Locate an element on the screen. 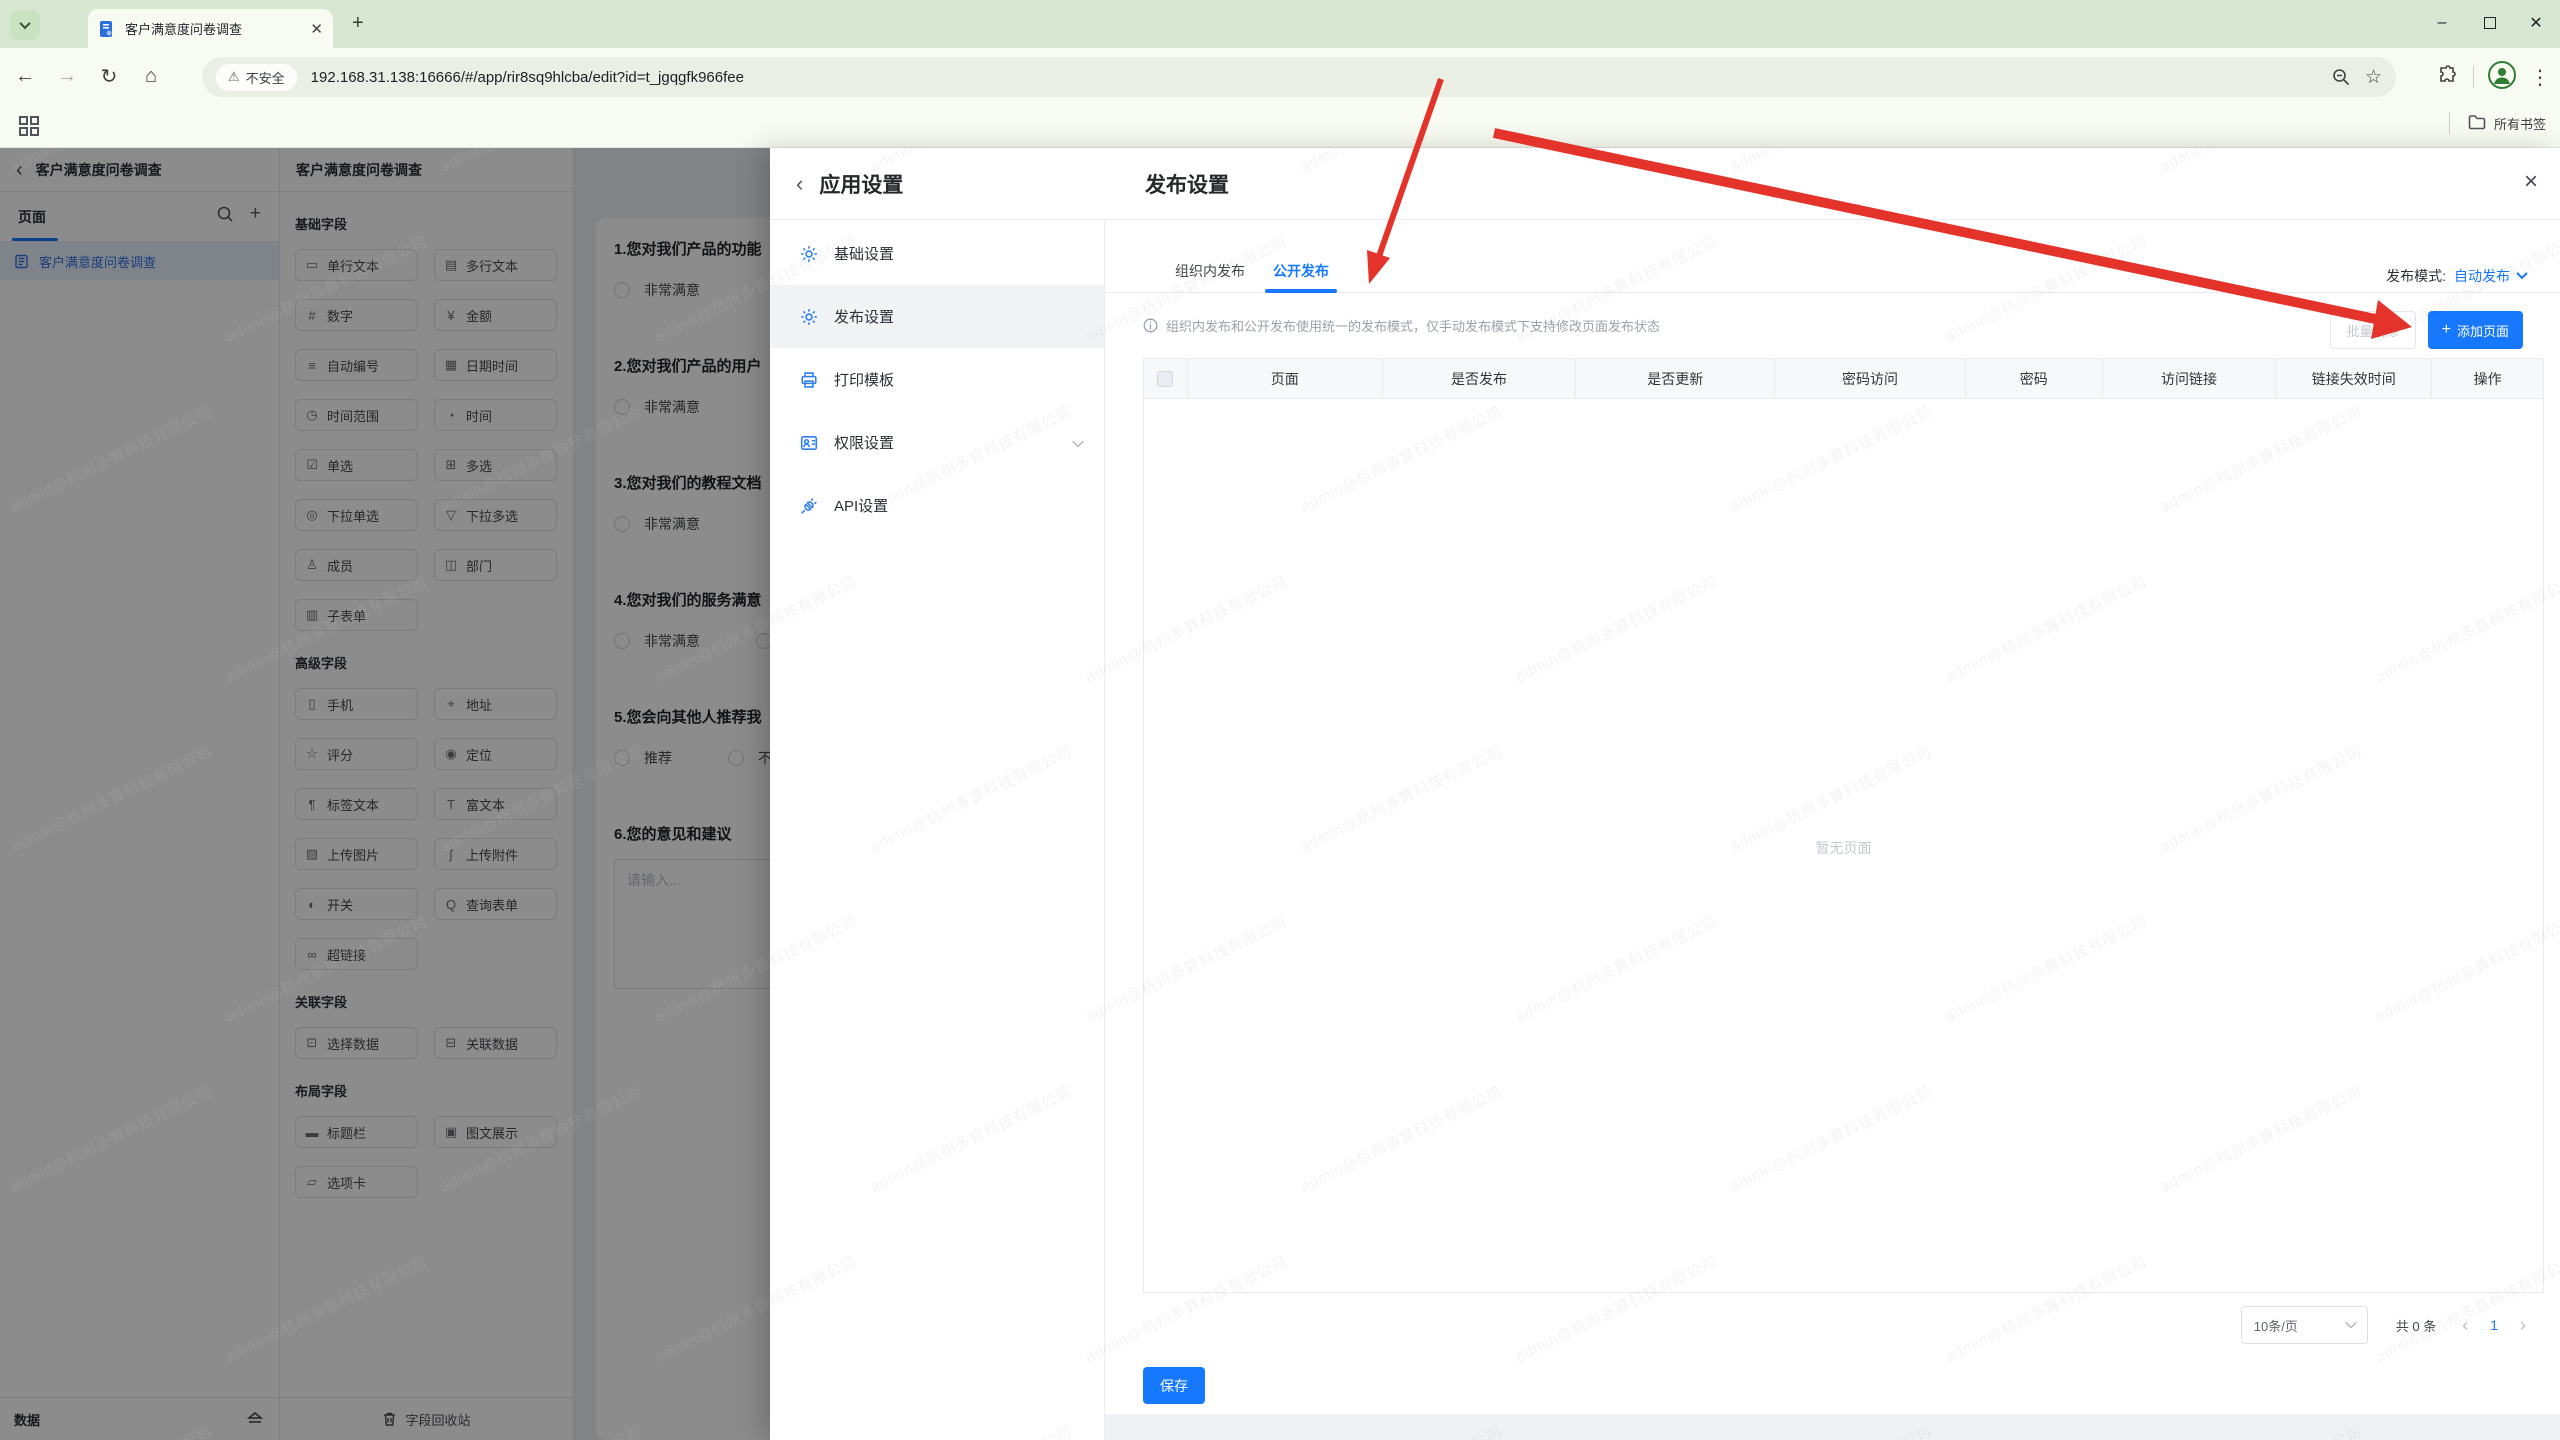  select-all-checkbox is located at coordinates (1166, 378).